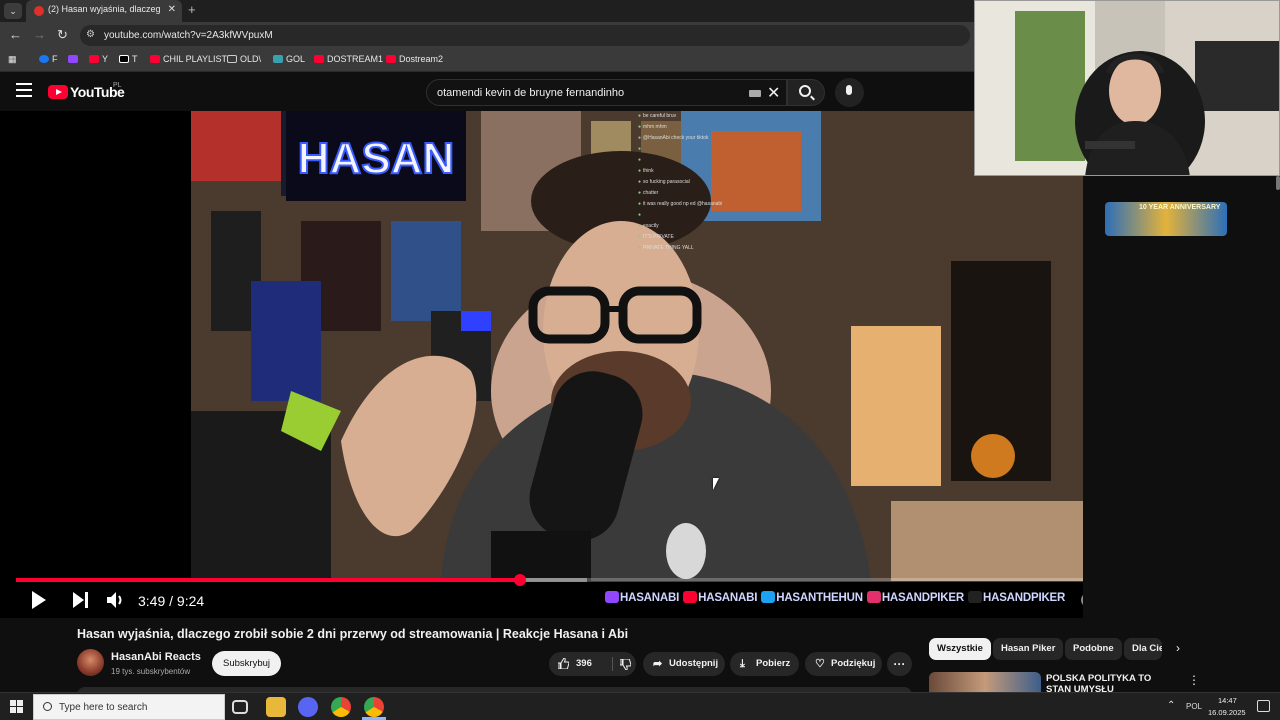  What do you see at coordinates (12, 59) in the screenshot?
I see `apps-grid-icon: ▦` at bounding box center [12, 59].